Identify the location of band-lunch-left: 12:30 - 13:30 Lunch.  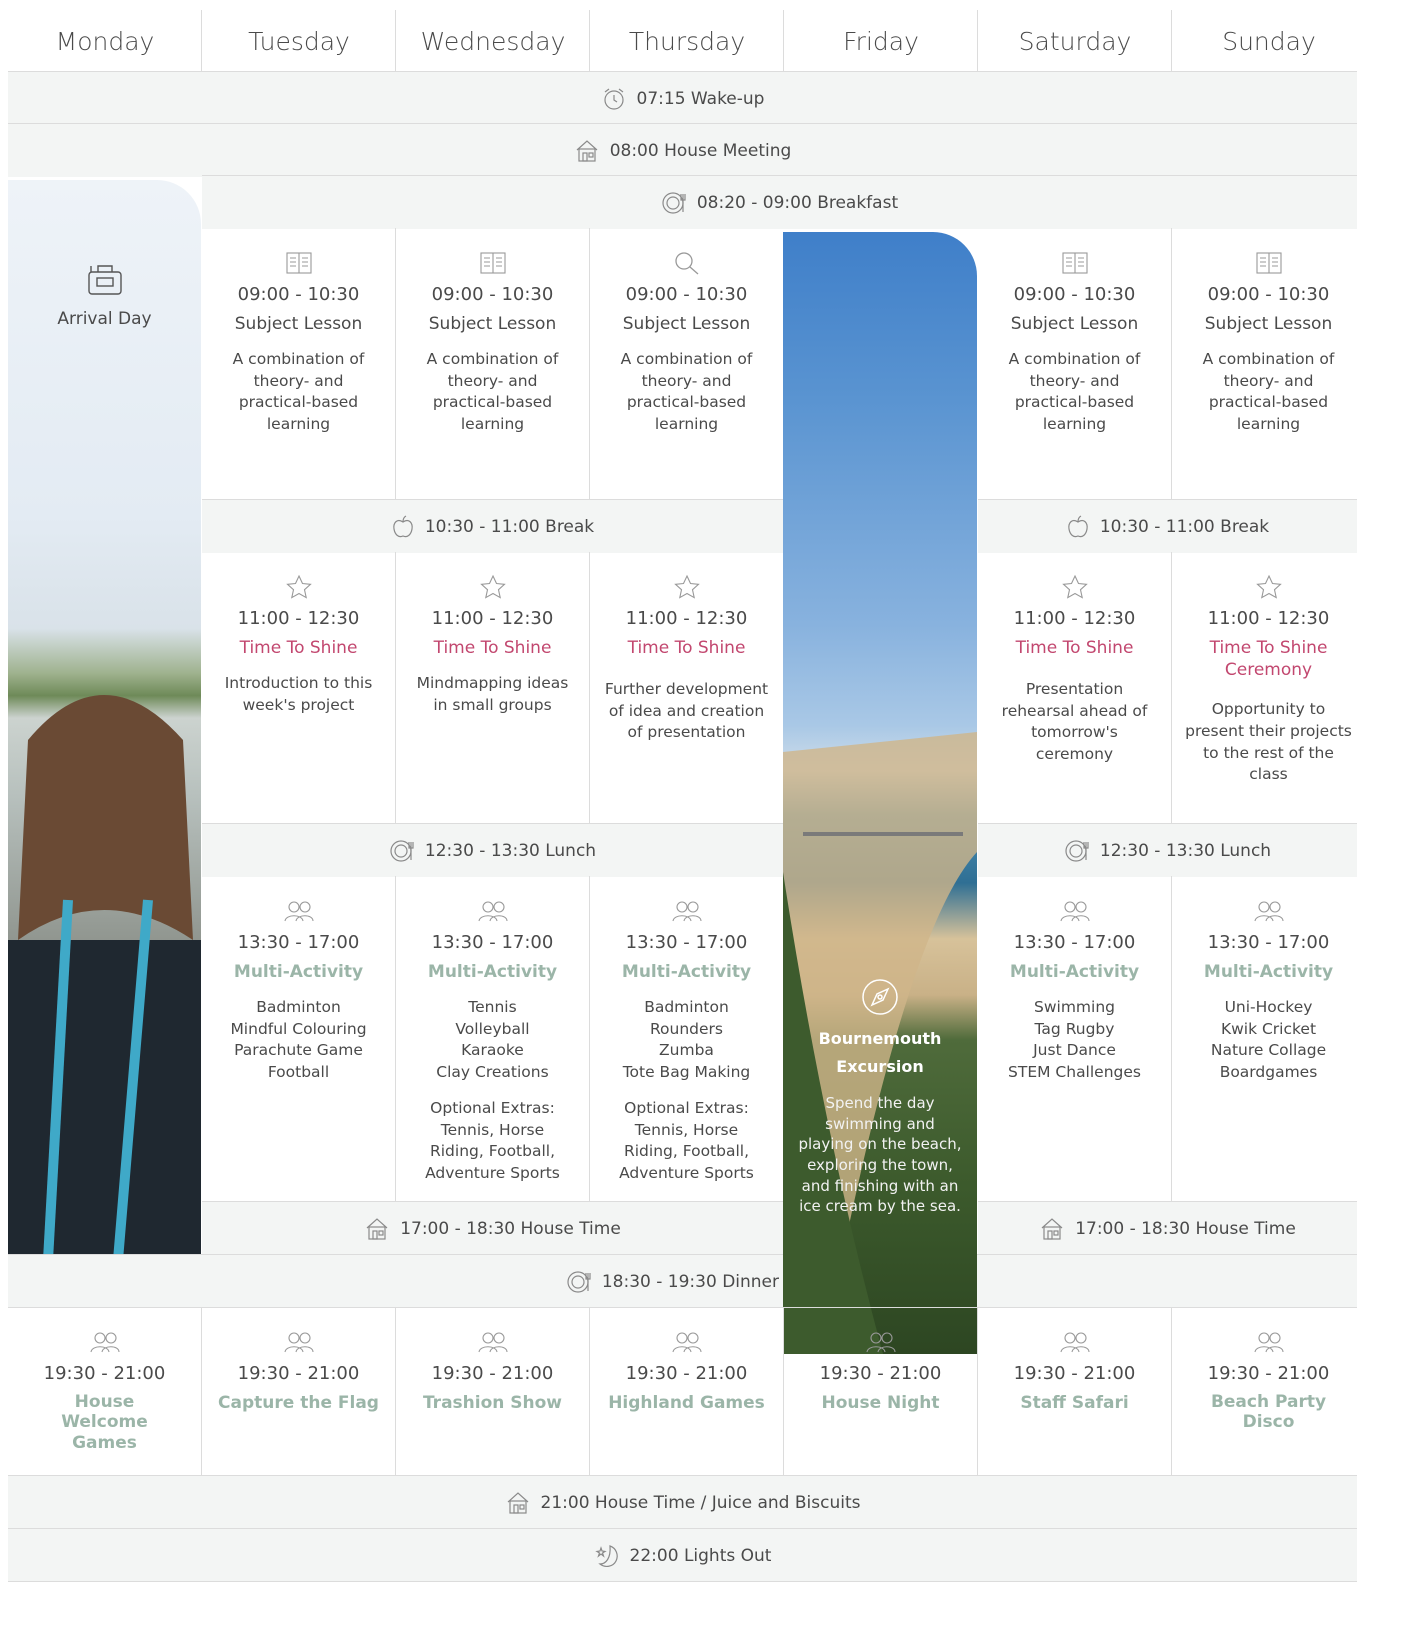
(492, 850).